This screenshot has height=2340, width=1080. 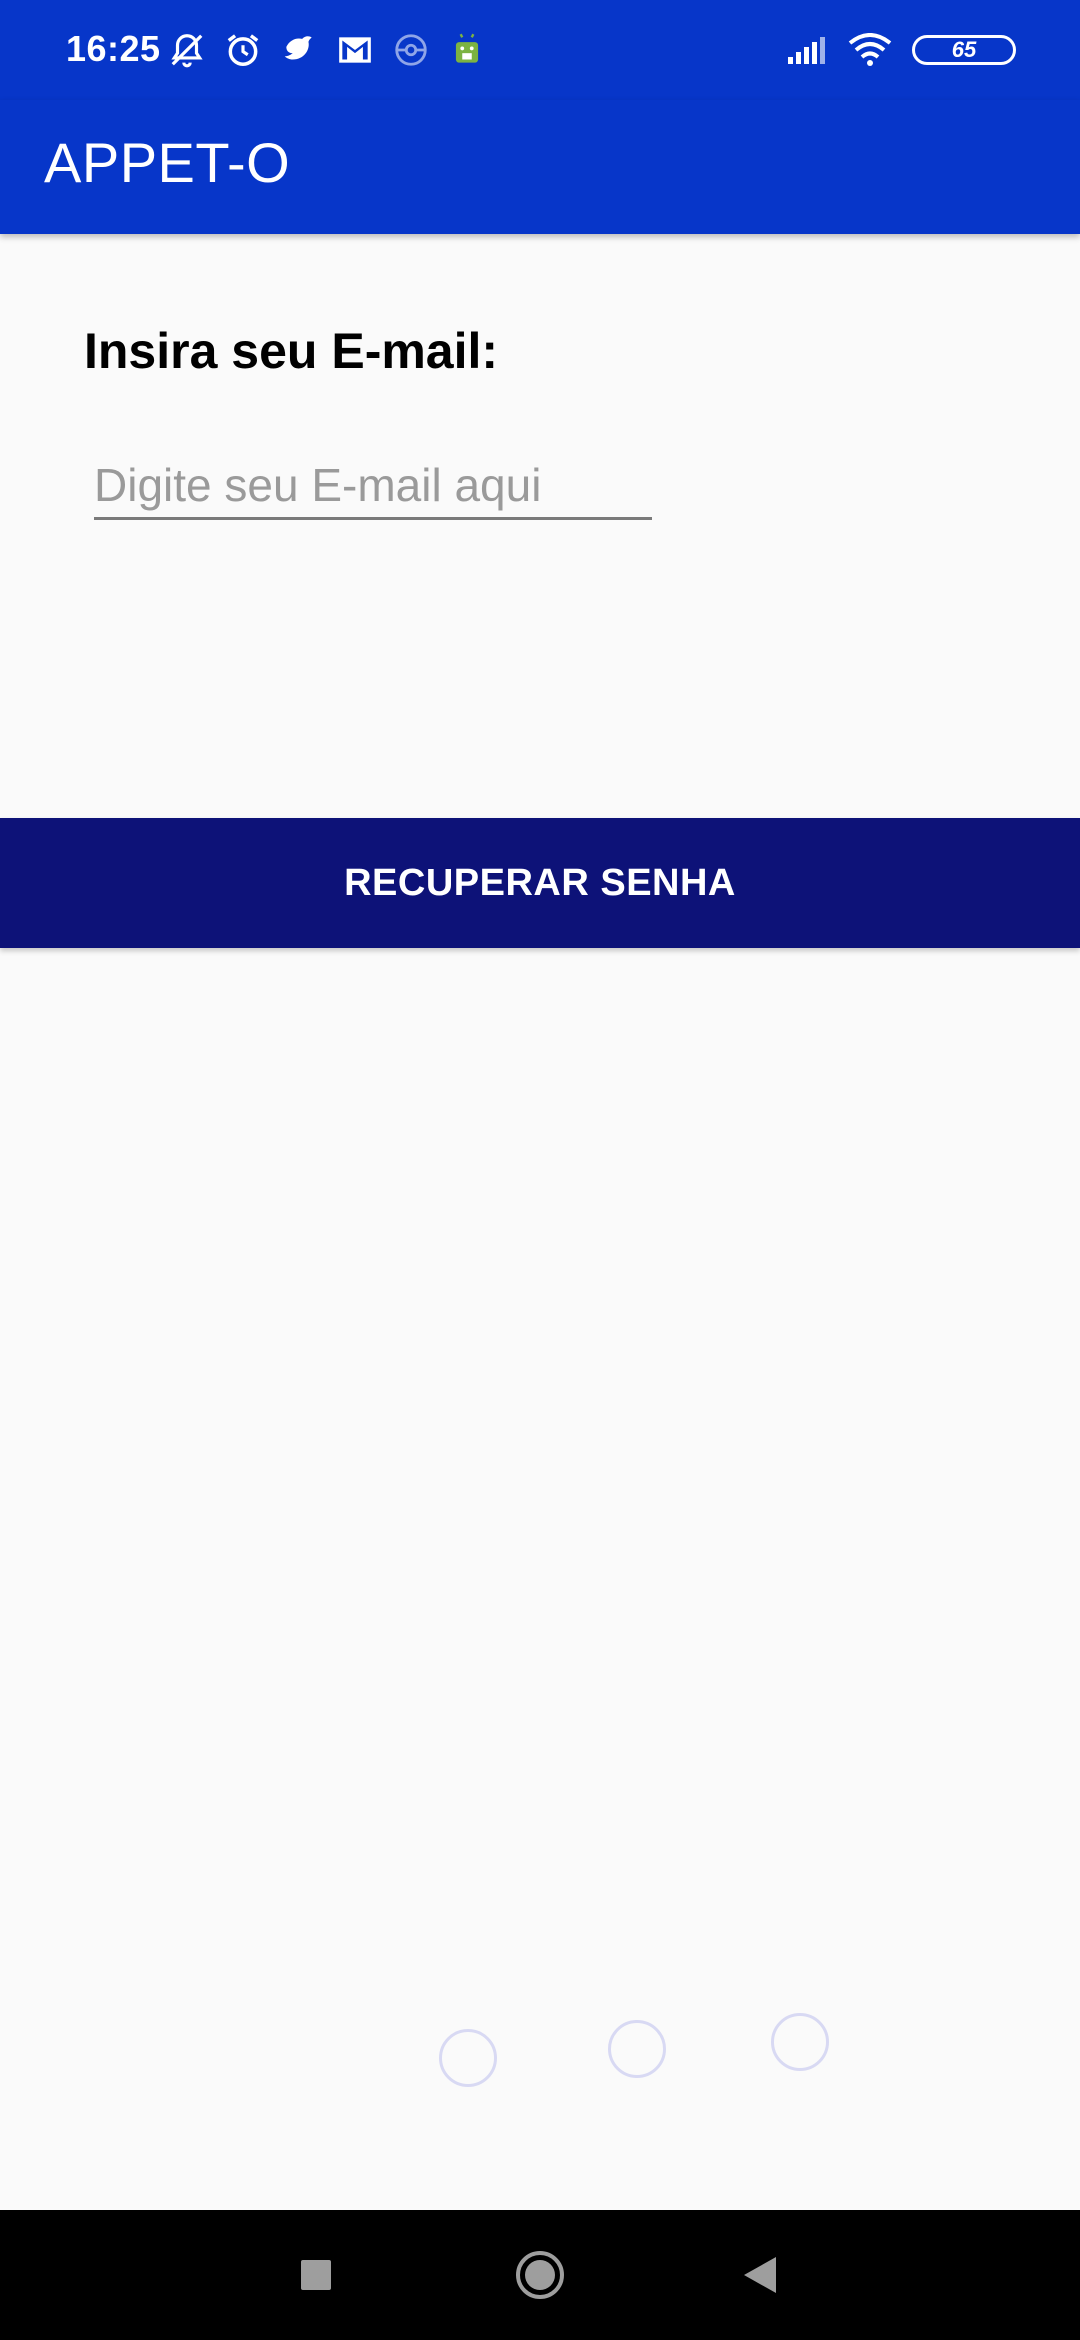 I want to click on battery-icon: 65, so click(x=964, y=50).